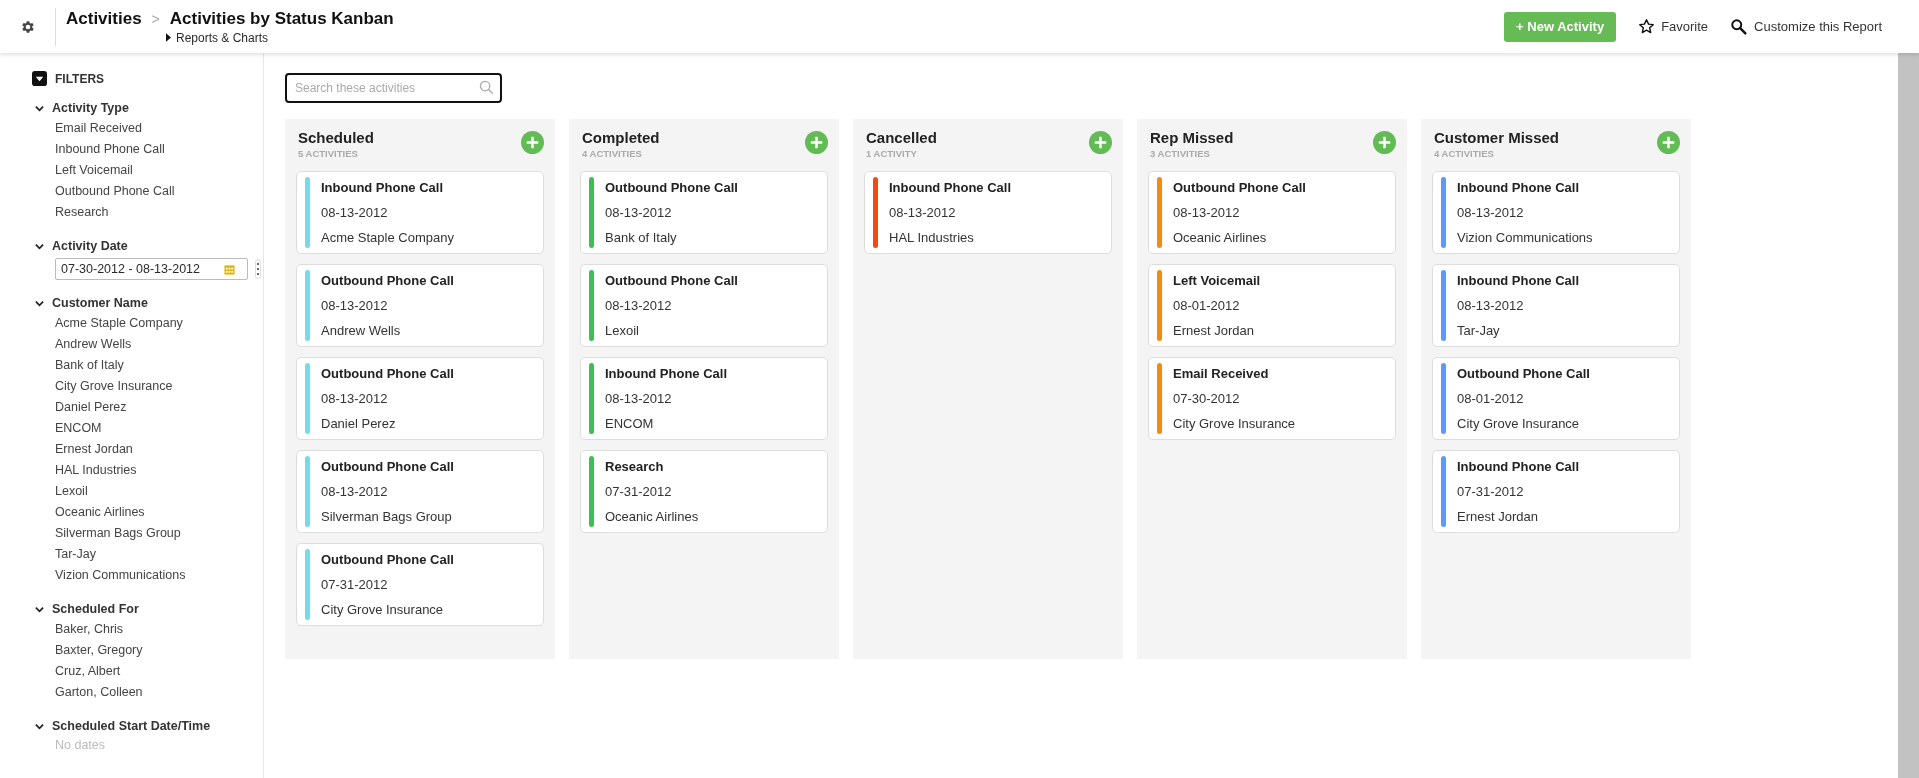 The image size is (1919, 778). I want to click on filter-option: Research, so click(147, 212).